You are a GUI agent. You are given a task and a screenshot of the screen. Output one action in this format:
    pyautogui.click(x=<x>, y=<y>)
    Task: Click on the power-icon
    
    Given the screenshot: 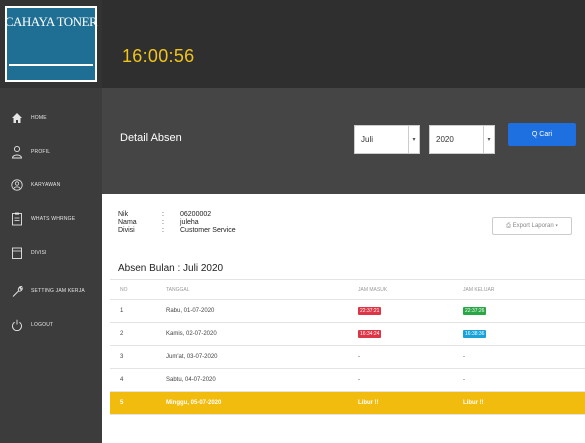 What is the action you would take?
    pyautogui.click(x=17, y=325)
    